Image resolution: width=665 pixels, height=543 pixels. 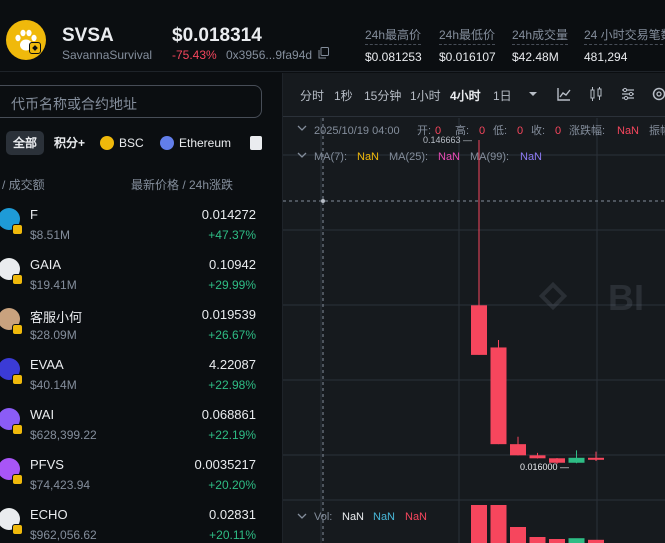 What do you see at coordinates (465, 95) in the screenshot?
I see `tab-timeframe-4h: 4小时` at bounding box center [465, 95].